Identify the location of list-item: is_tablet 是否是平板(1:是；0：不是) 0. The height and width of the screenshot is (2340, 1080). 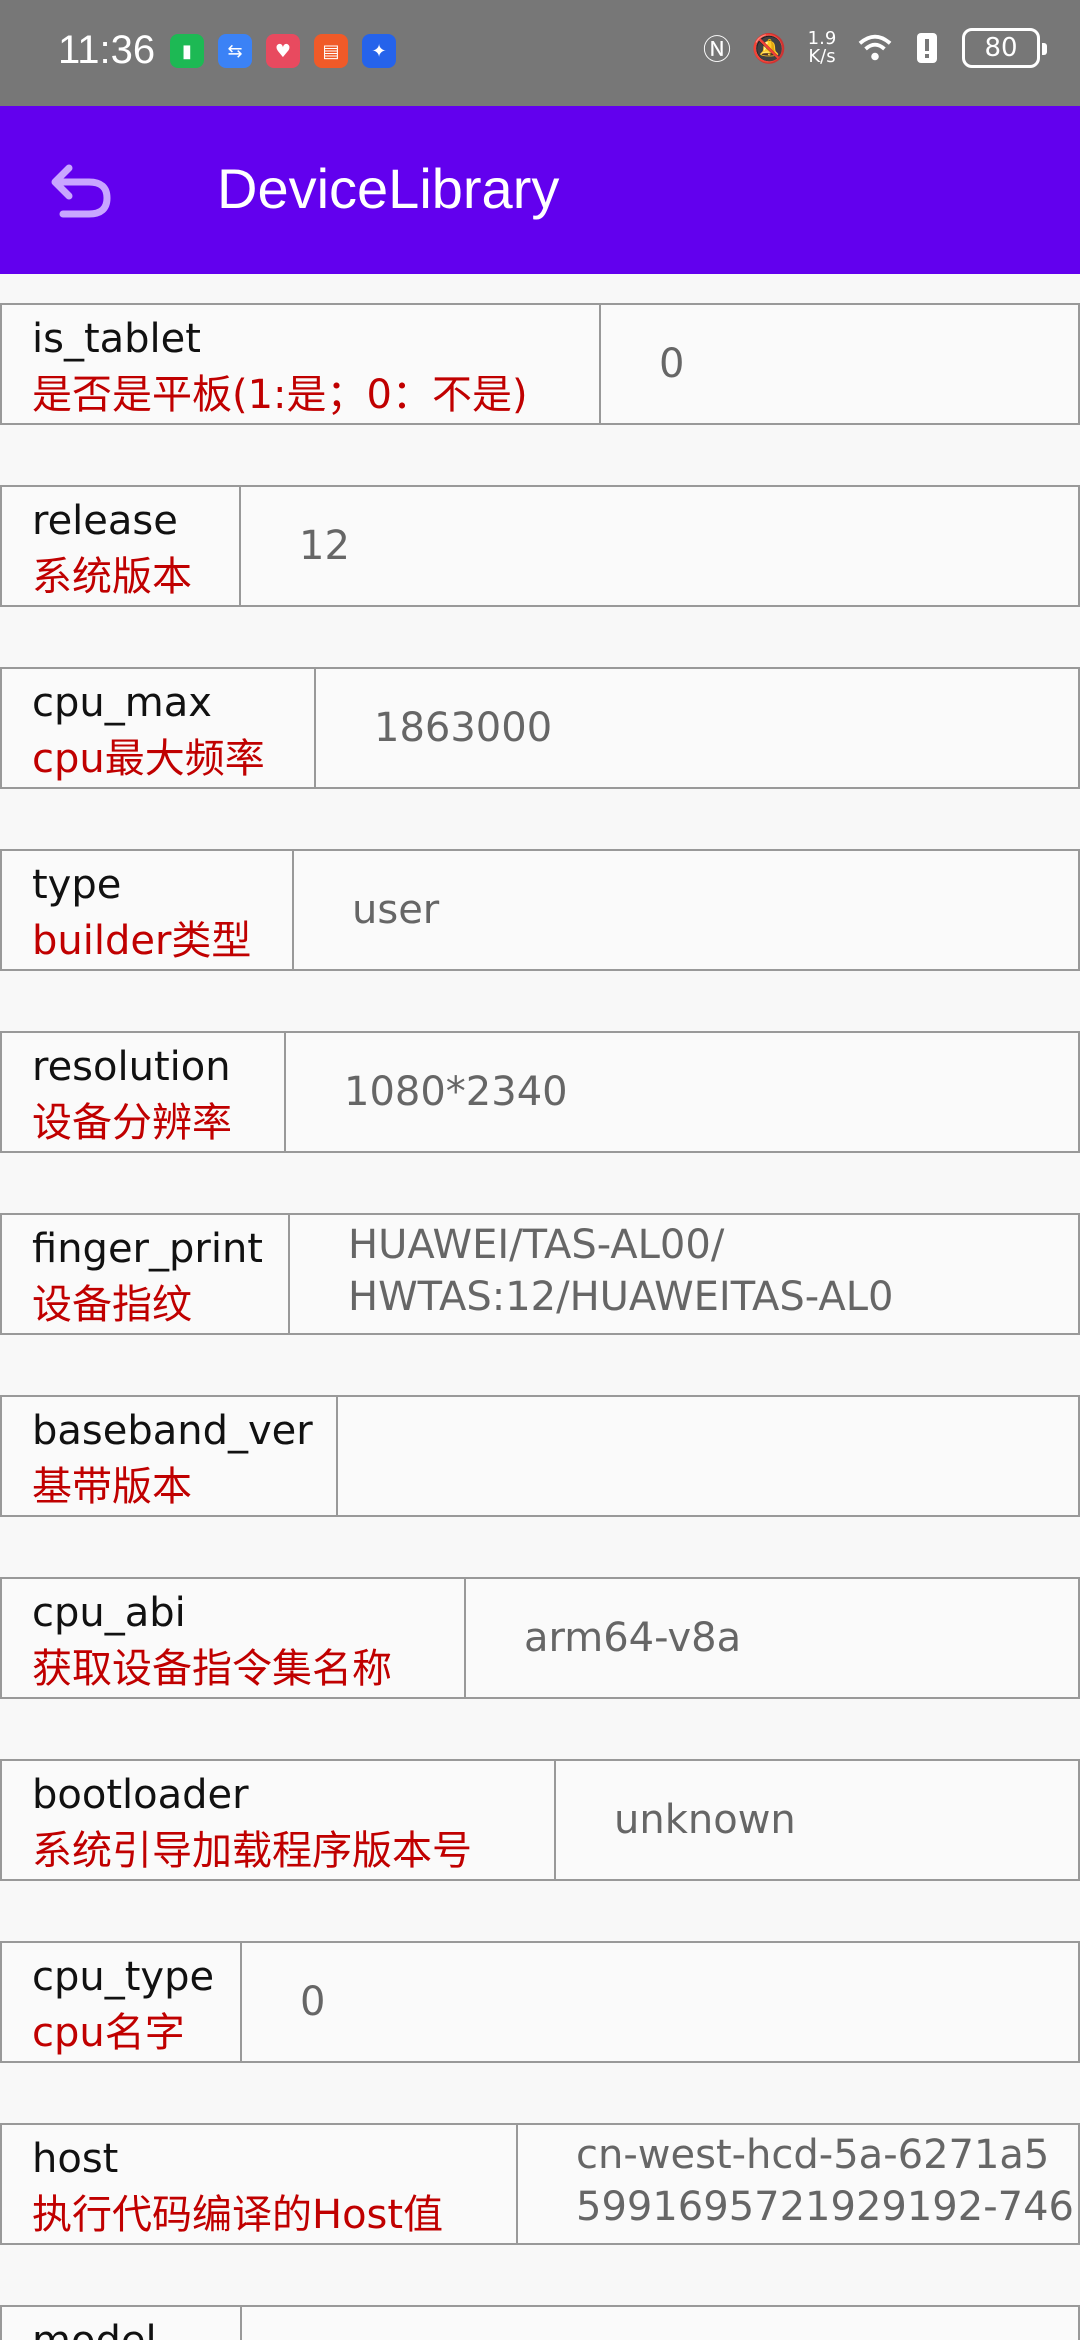
(540, 364).